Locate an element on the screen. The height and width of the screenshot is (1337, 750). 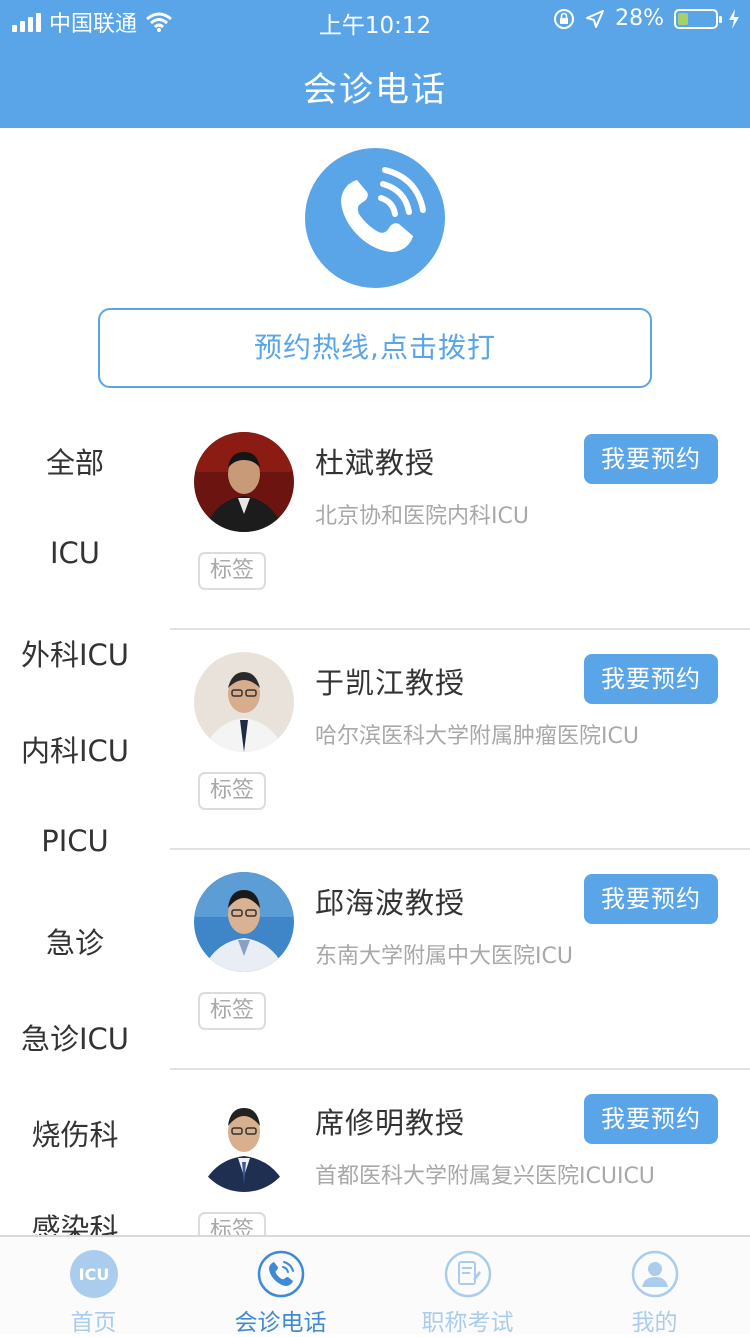
phone-call-icon is located at coordinates (375, 218).